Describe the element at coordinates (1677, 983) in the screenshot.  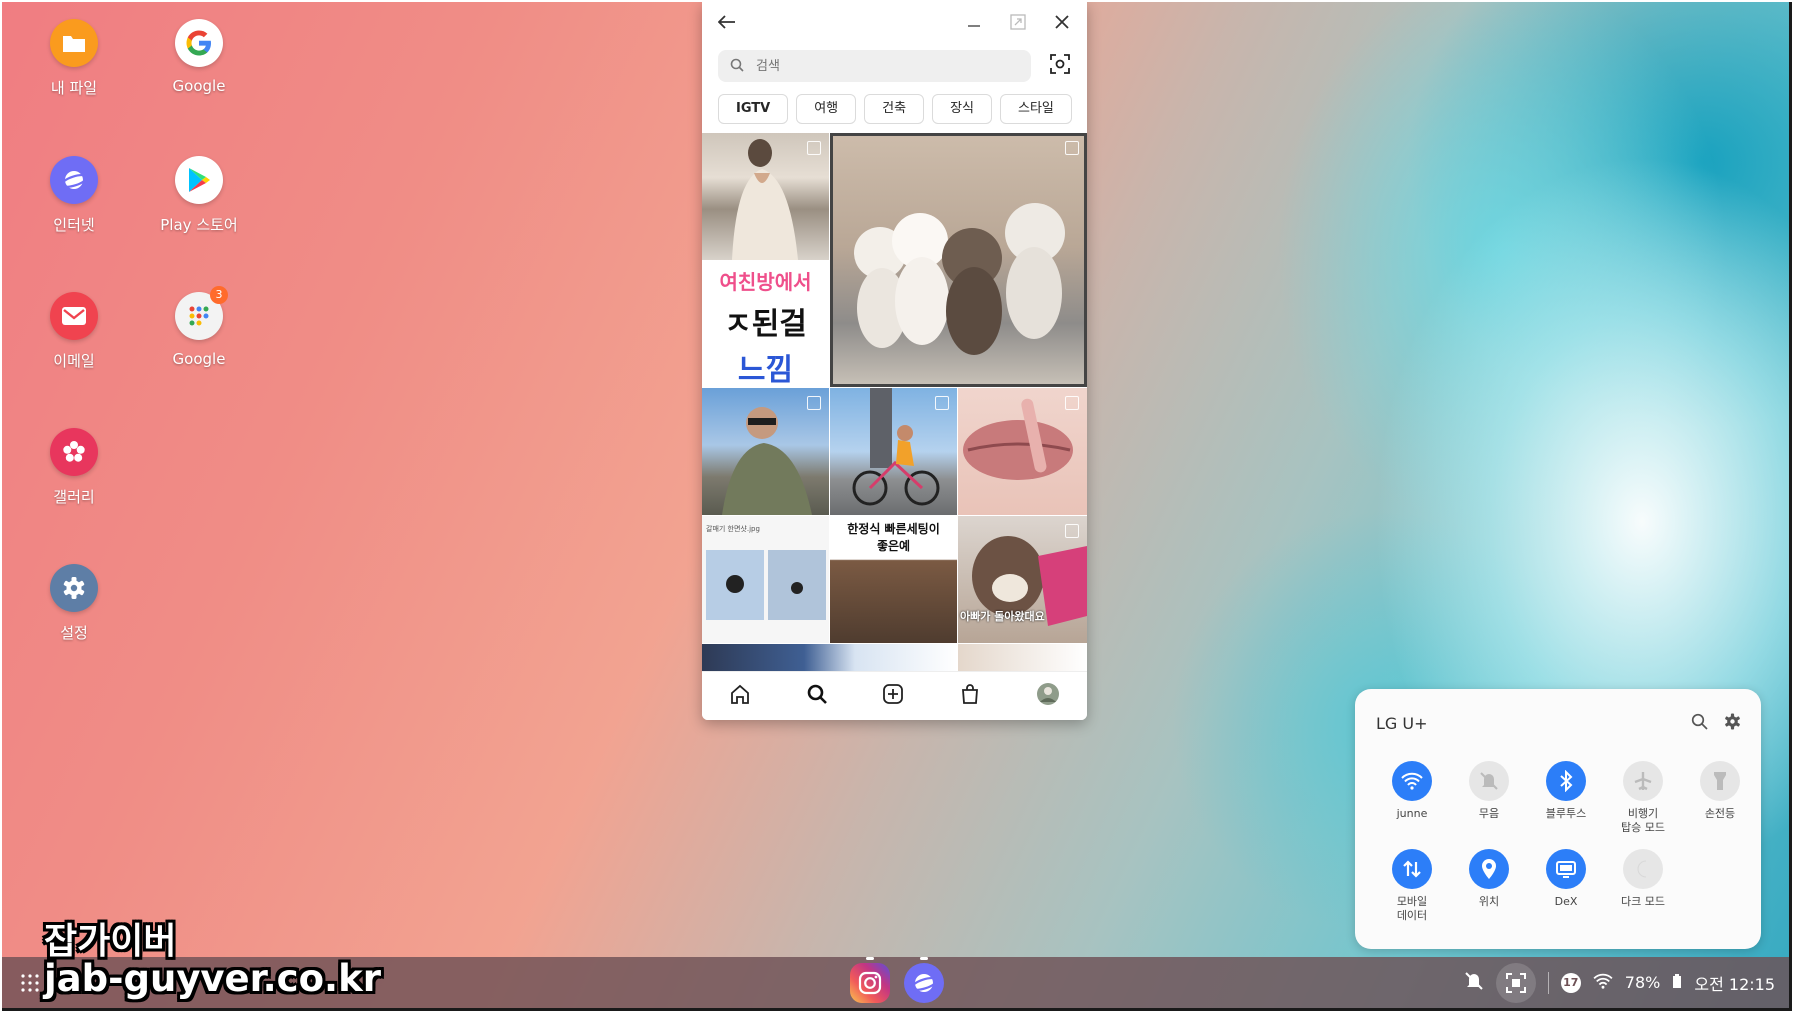
I see `battery-icon` at that location.